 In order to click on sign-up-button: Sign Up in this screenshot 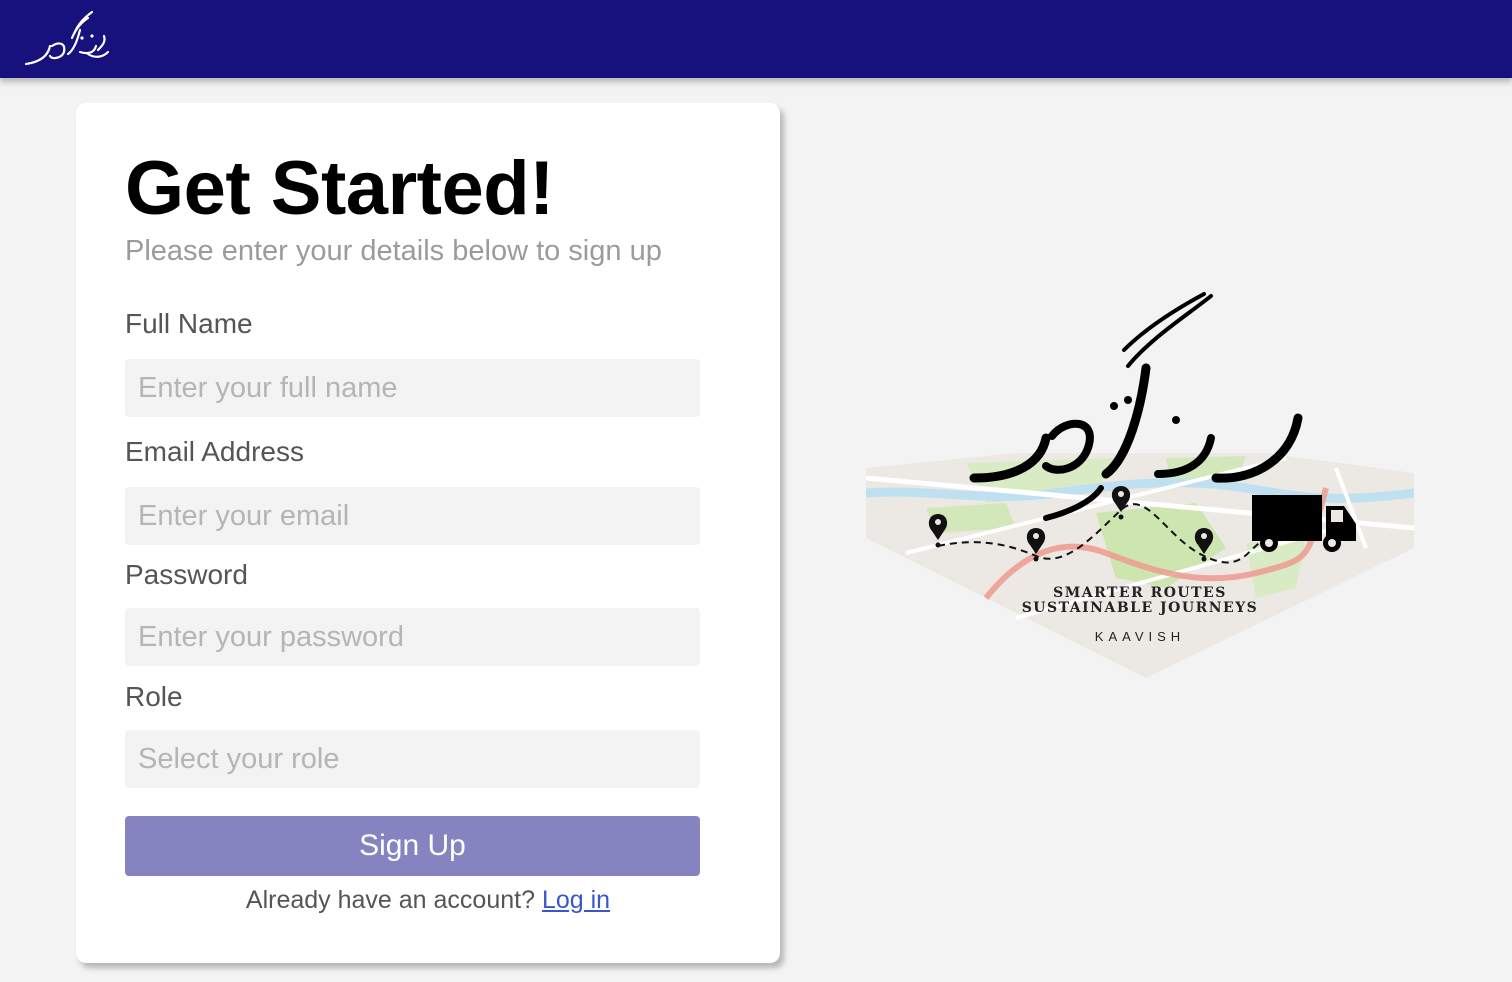, I will do `click(412, 846)`.